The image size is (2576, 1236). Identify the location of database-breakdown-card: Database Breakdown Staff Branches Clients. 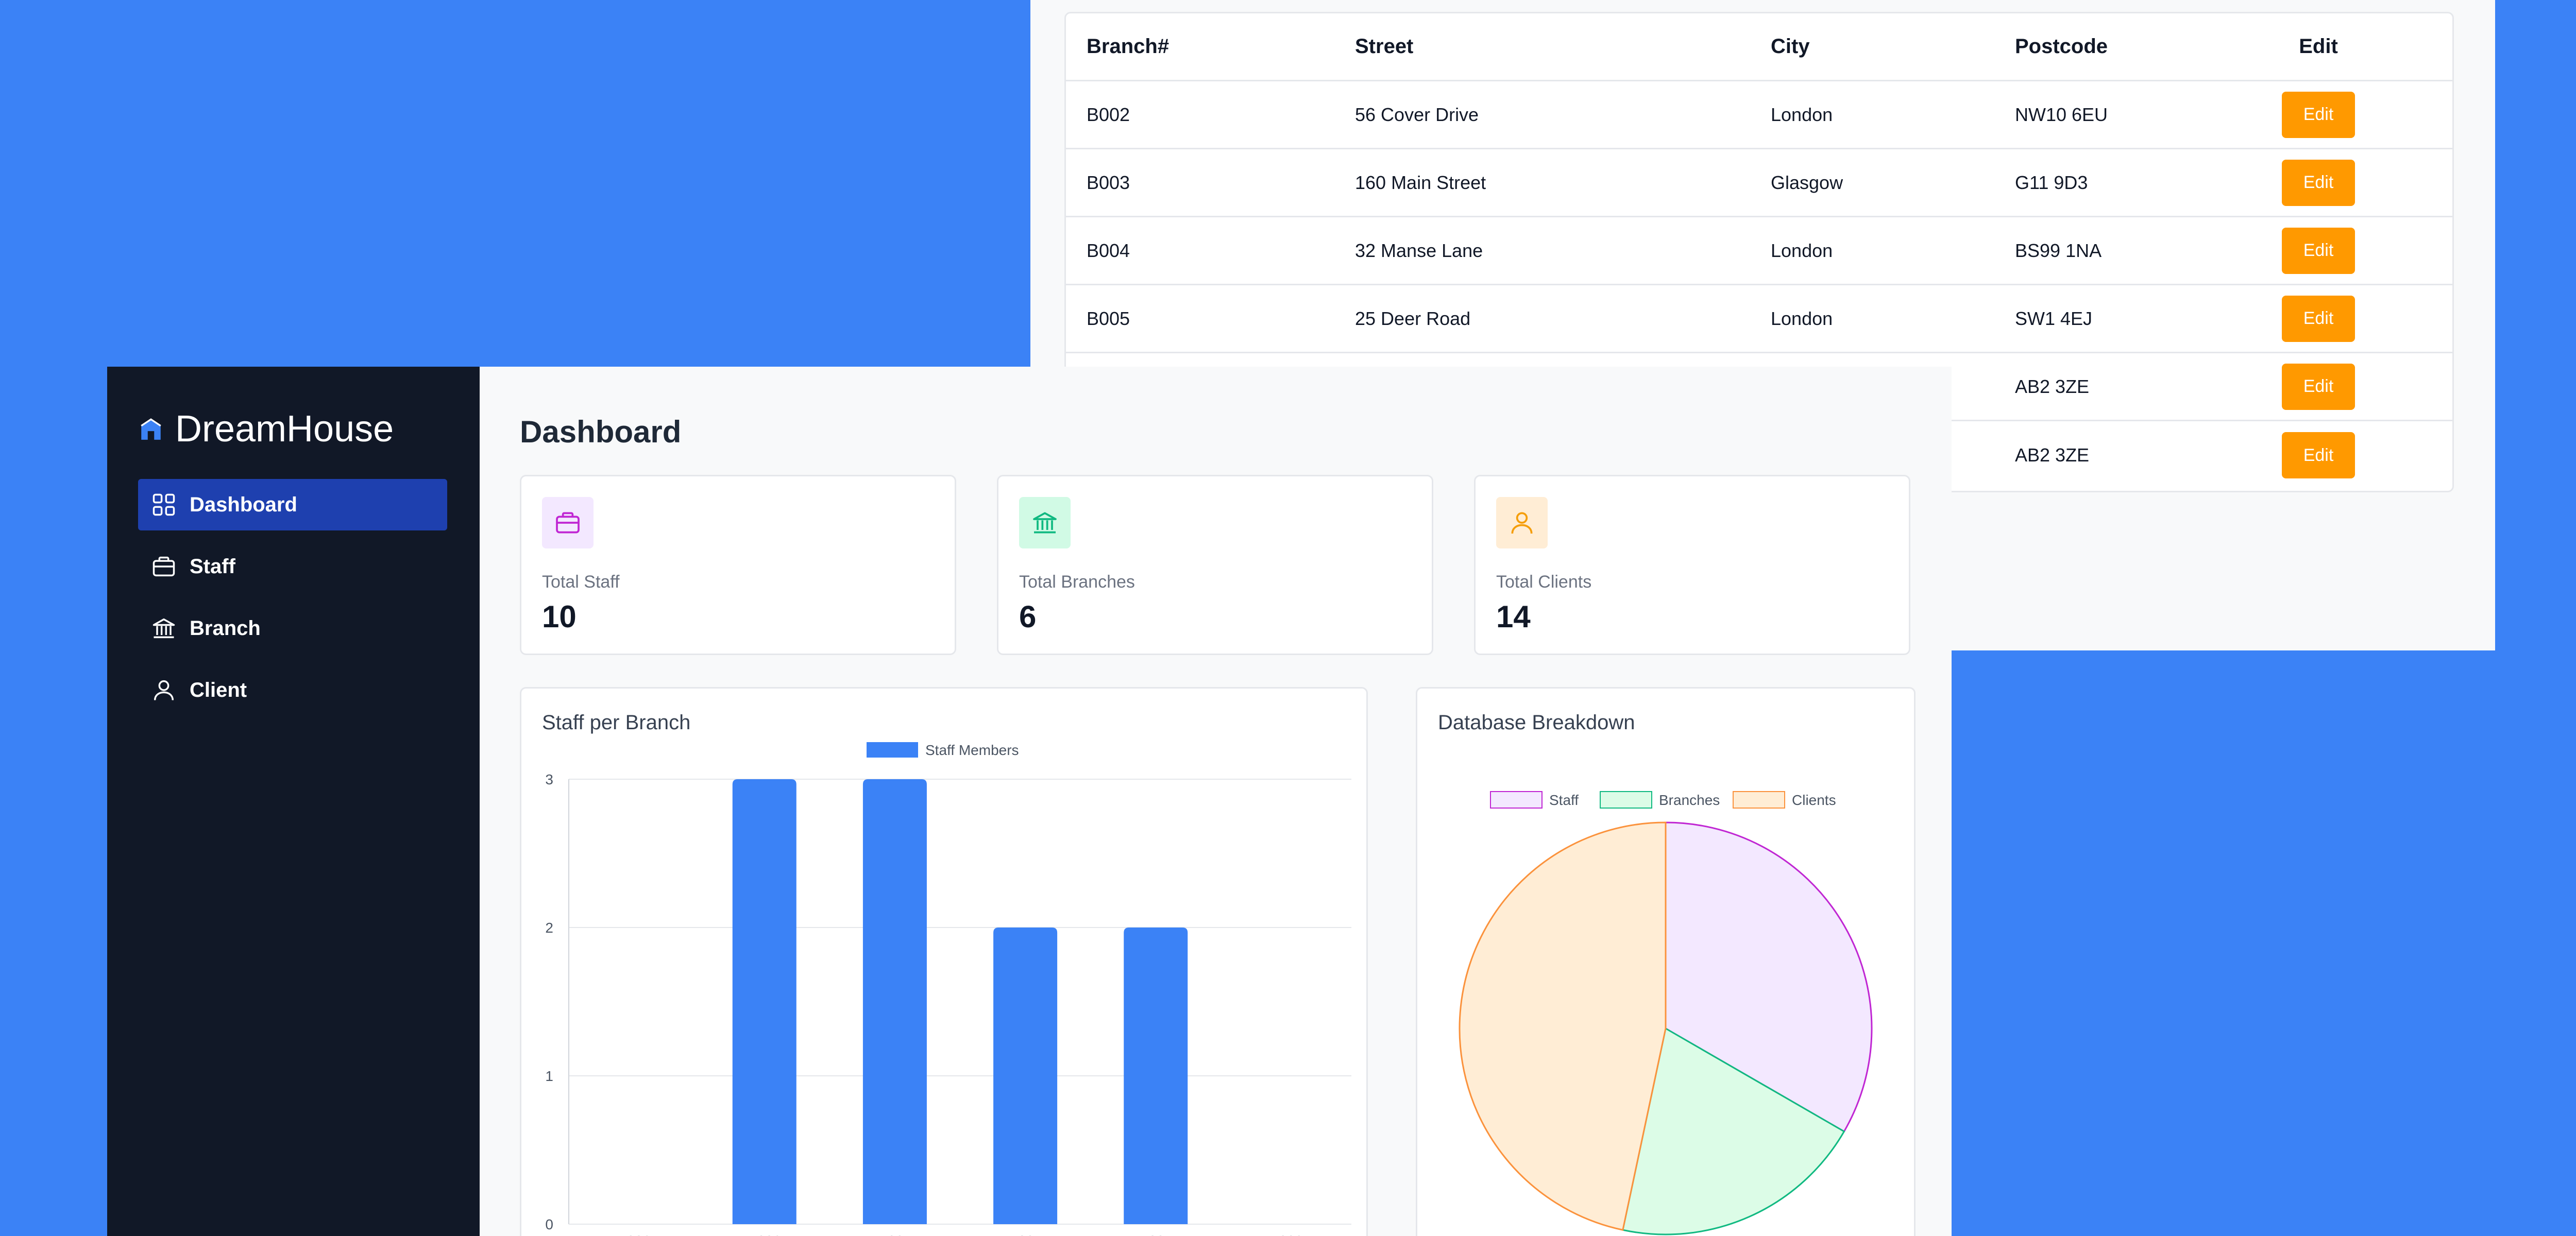
(1666, 962).